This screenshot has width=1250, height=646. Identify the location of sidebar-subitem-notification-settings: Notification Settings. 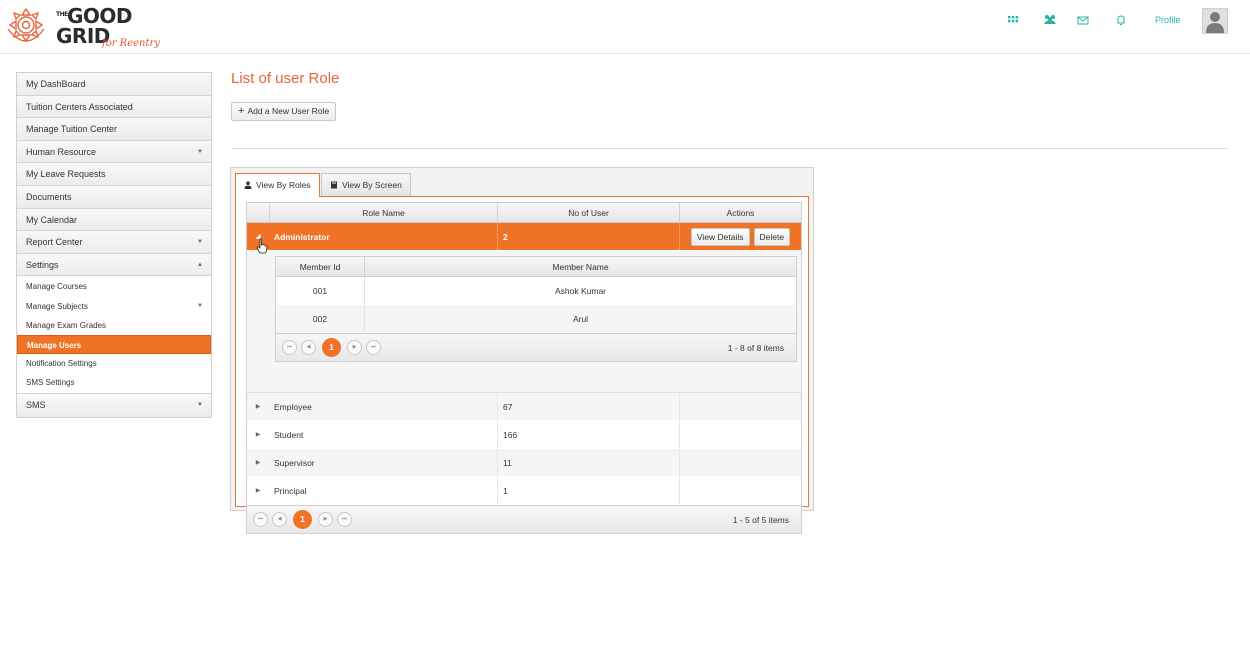
(114, 364).